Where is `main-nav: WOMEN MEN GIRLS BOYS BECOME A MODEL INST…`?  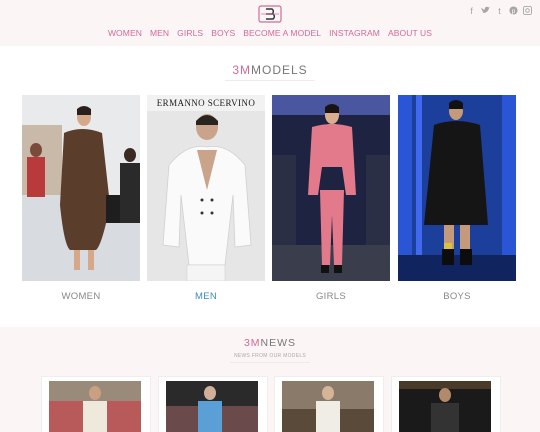
main-nav: WOMEN MEN GIRLS BOYS BECOME A MODEL INST… is located at coordinates (270, 33).